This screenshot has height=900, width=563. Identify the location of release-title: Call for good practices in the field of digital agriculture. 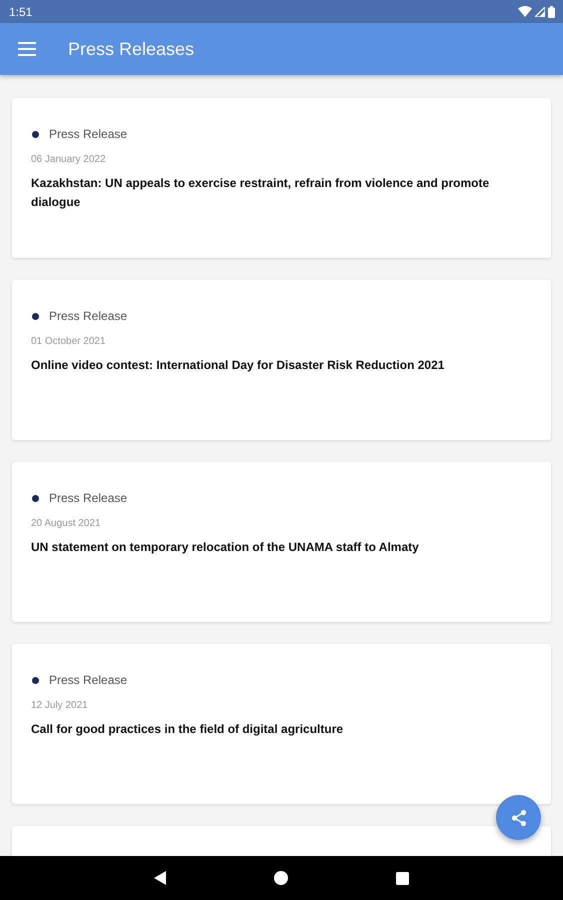
(187, 729).